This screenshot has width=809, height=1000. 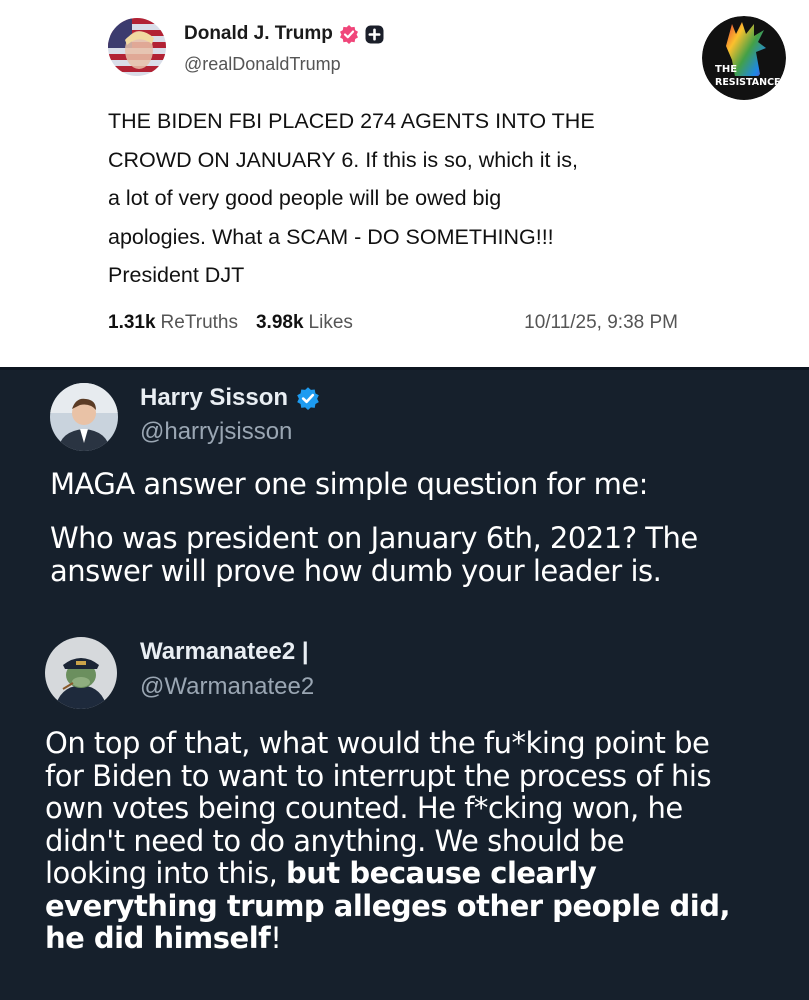 I want to click on reply-line: he did himself!, so click(x=387, y=938).